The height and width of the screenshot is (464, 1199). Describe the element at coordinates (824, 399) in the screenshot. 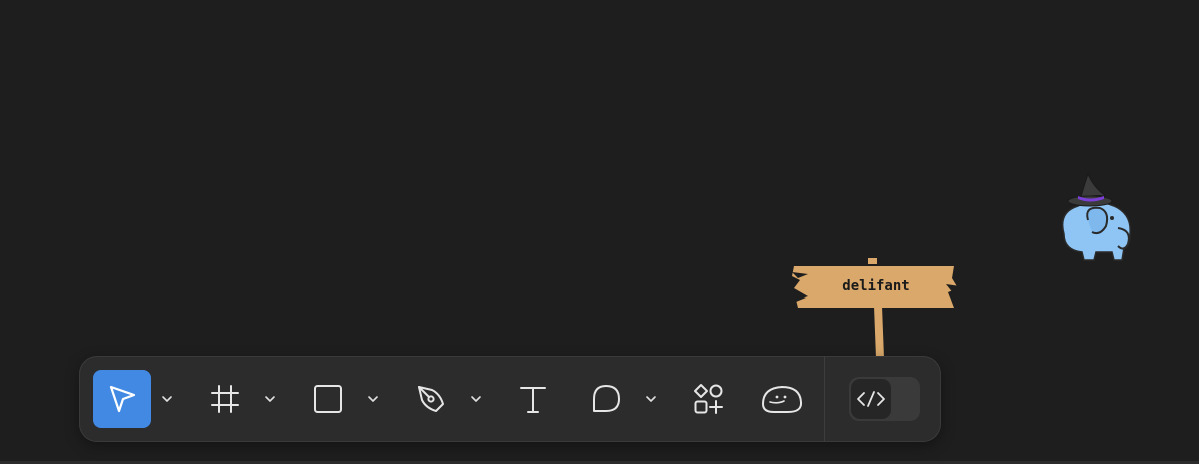

I see `toolbar-divider` at that location.